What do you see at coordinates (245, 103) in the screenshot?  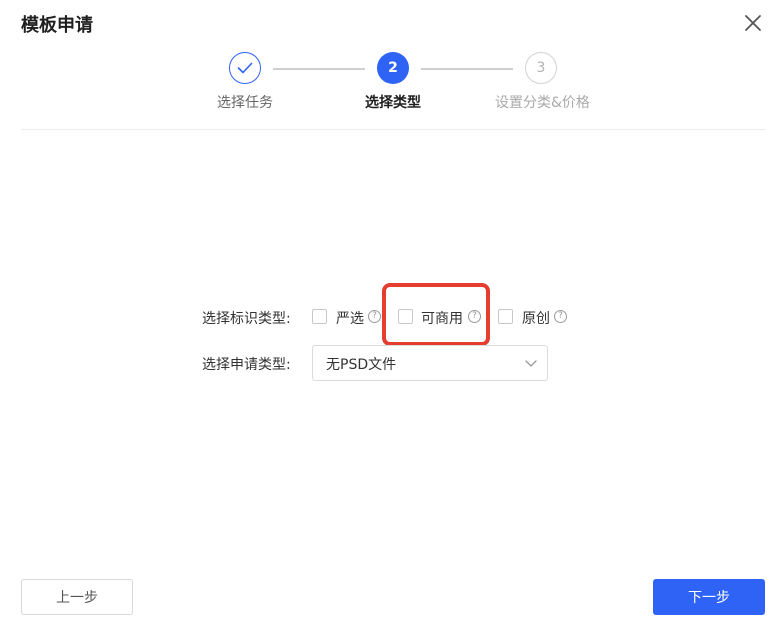 I see `step-1-label: 选择任务` at bounding box center [245, 103].